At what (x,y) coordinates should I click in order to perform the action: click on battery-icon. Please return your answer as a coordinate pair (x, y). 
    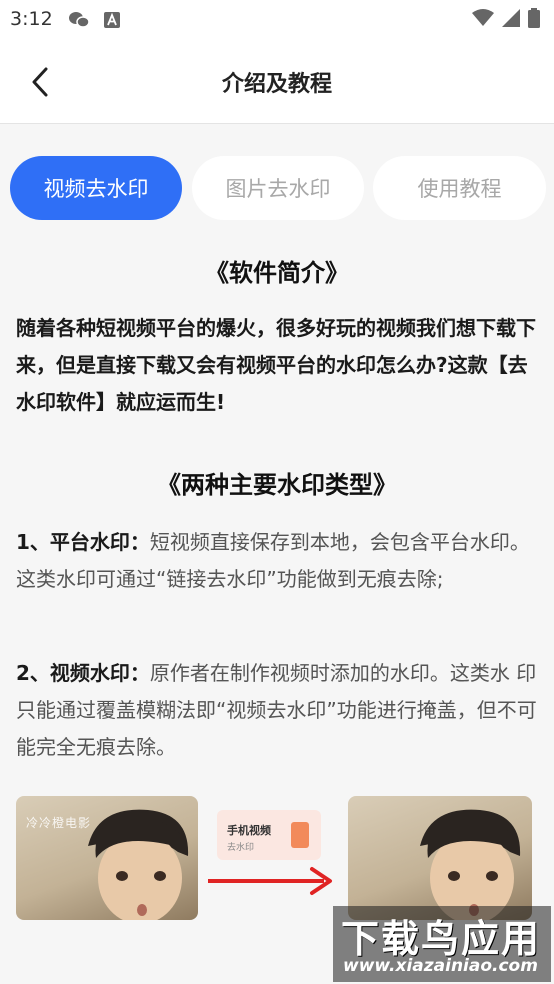
    Looking at the image, I should click on (534, 18).